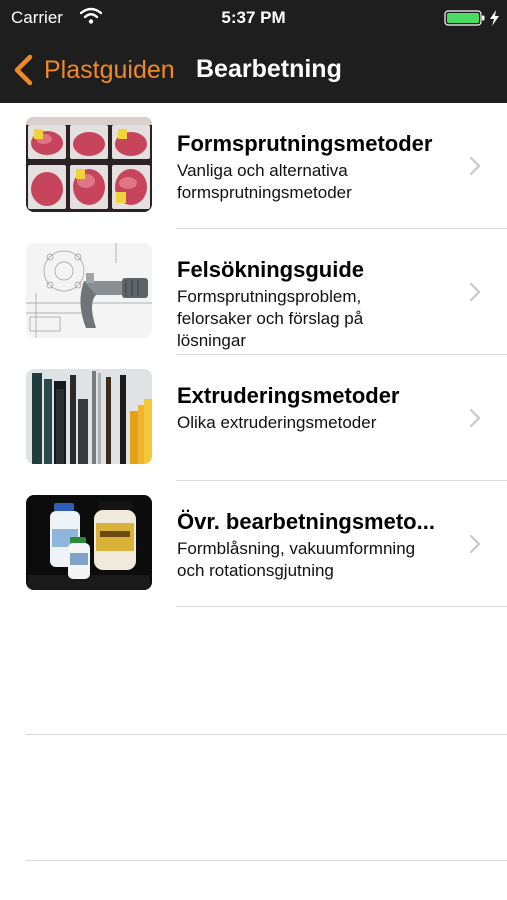 The image size is (507, 900). I want to click on list-item-title: Felsökningsguide, so click(271, 269).